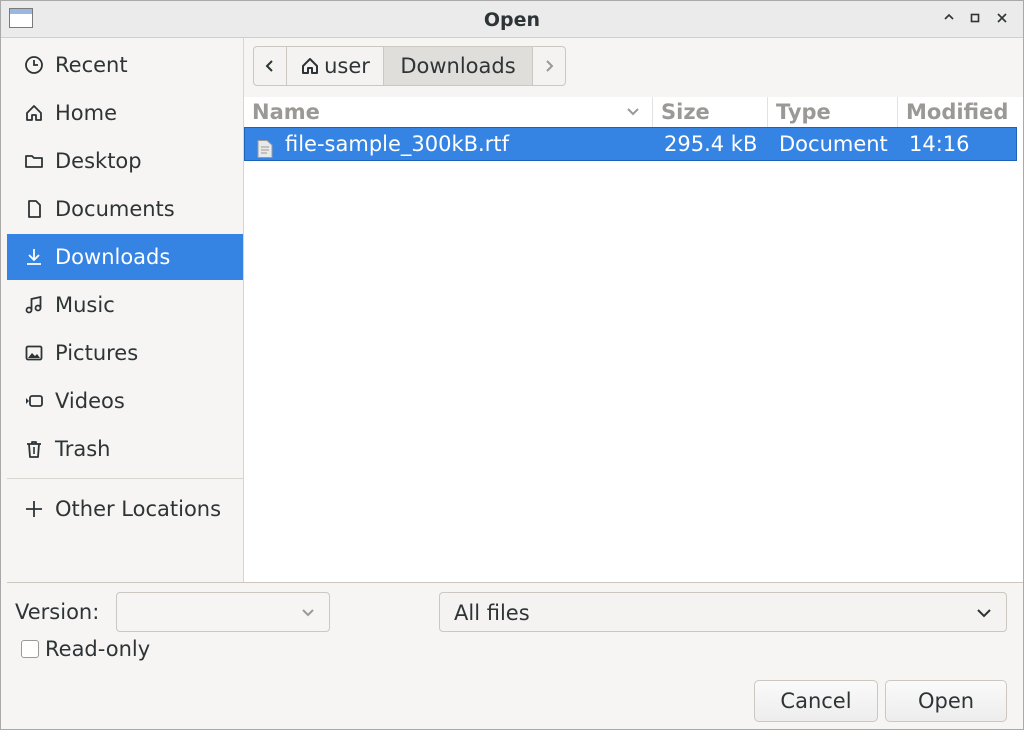  Describe the element at coordinates (57, 612) in the screenshot. I see `version-label: Version:` at that location.